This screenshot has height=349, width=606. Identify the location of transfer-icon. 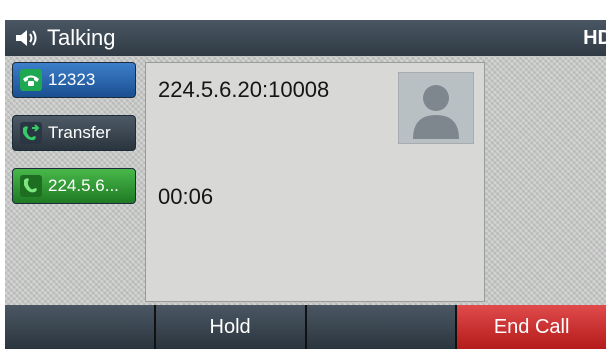
(31, 133).